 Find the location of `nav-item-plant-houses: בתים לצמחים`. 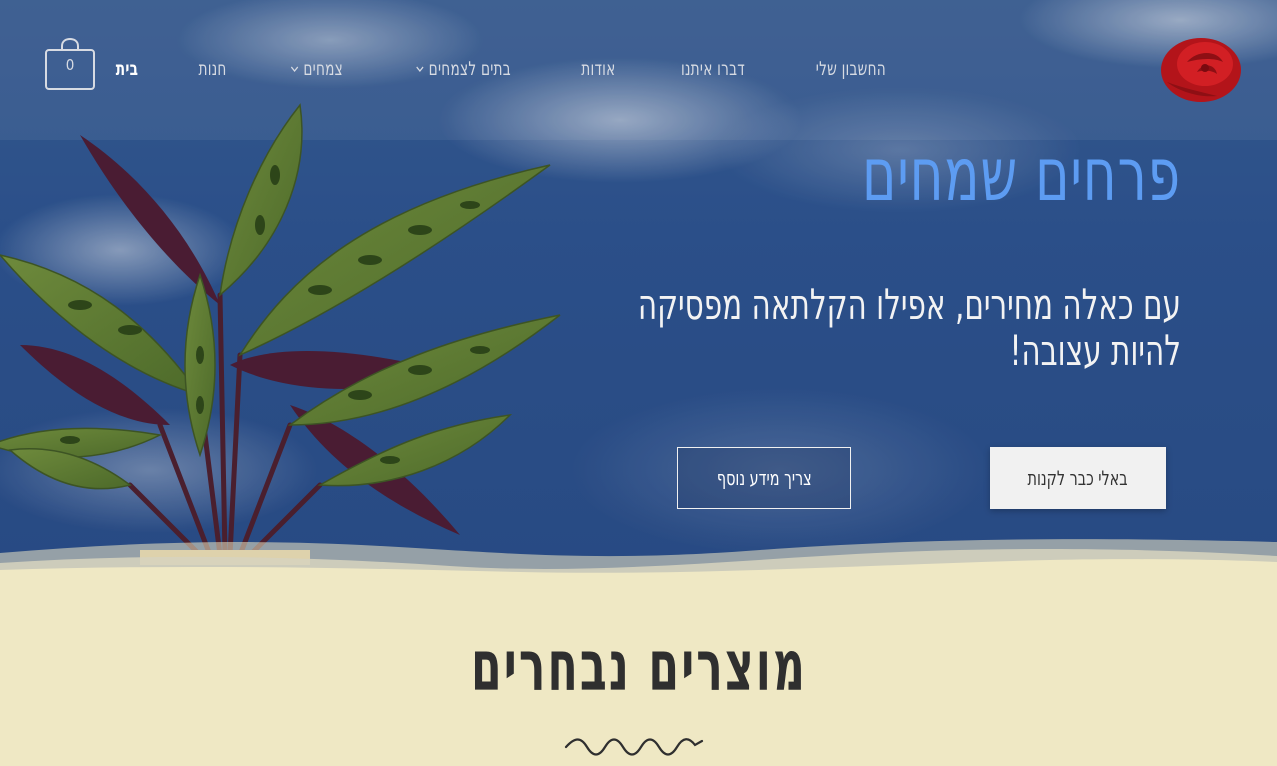

nav-item-plant-houses: בתים לצמחים is located at coordinates (463, 69).